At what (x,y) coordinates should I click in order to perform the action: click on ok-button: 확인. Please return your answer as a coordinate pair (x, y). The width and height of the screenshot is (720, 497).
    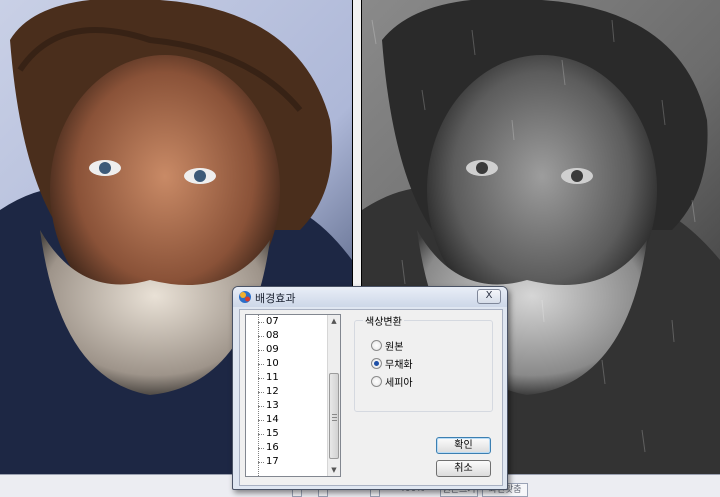
    Looking at the image, I should click on (463, 445).